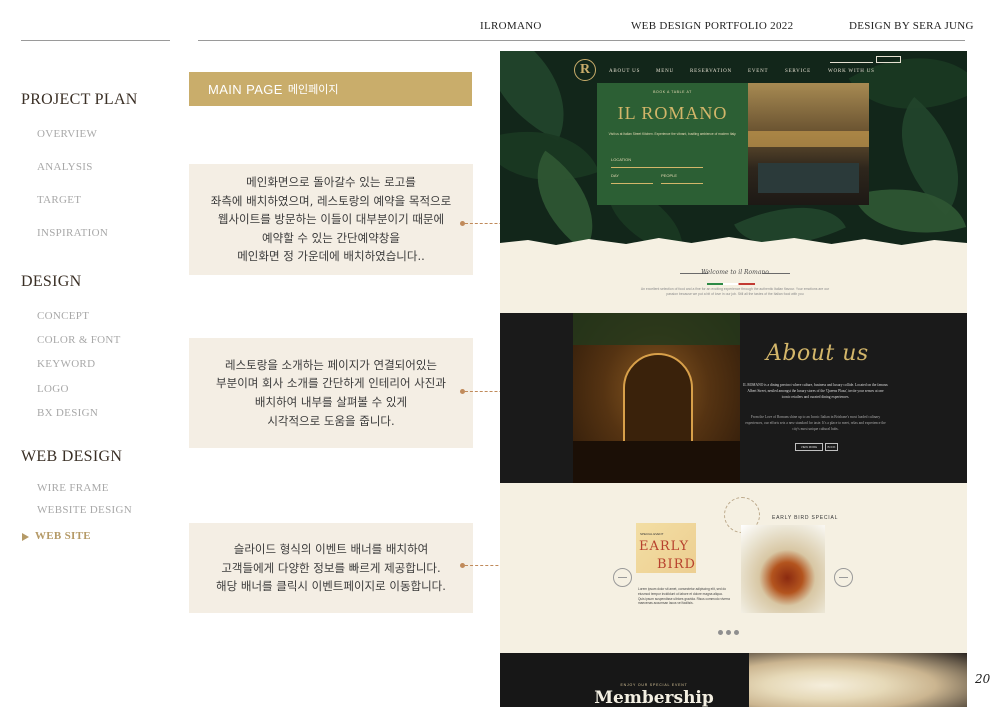 Image resolution: width=1000 pixels, height=707 pixels. I want to click on site-search-input, so click(851, 60).